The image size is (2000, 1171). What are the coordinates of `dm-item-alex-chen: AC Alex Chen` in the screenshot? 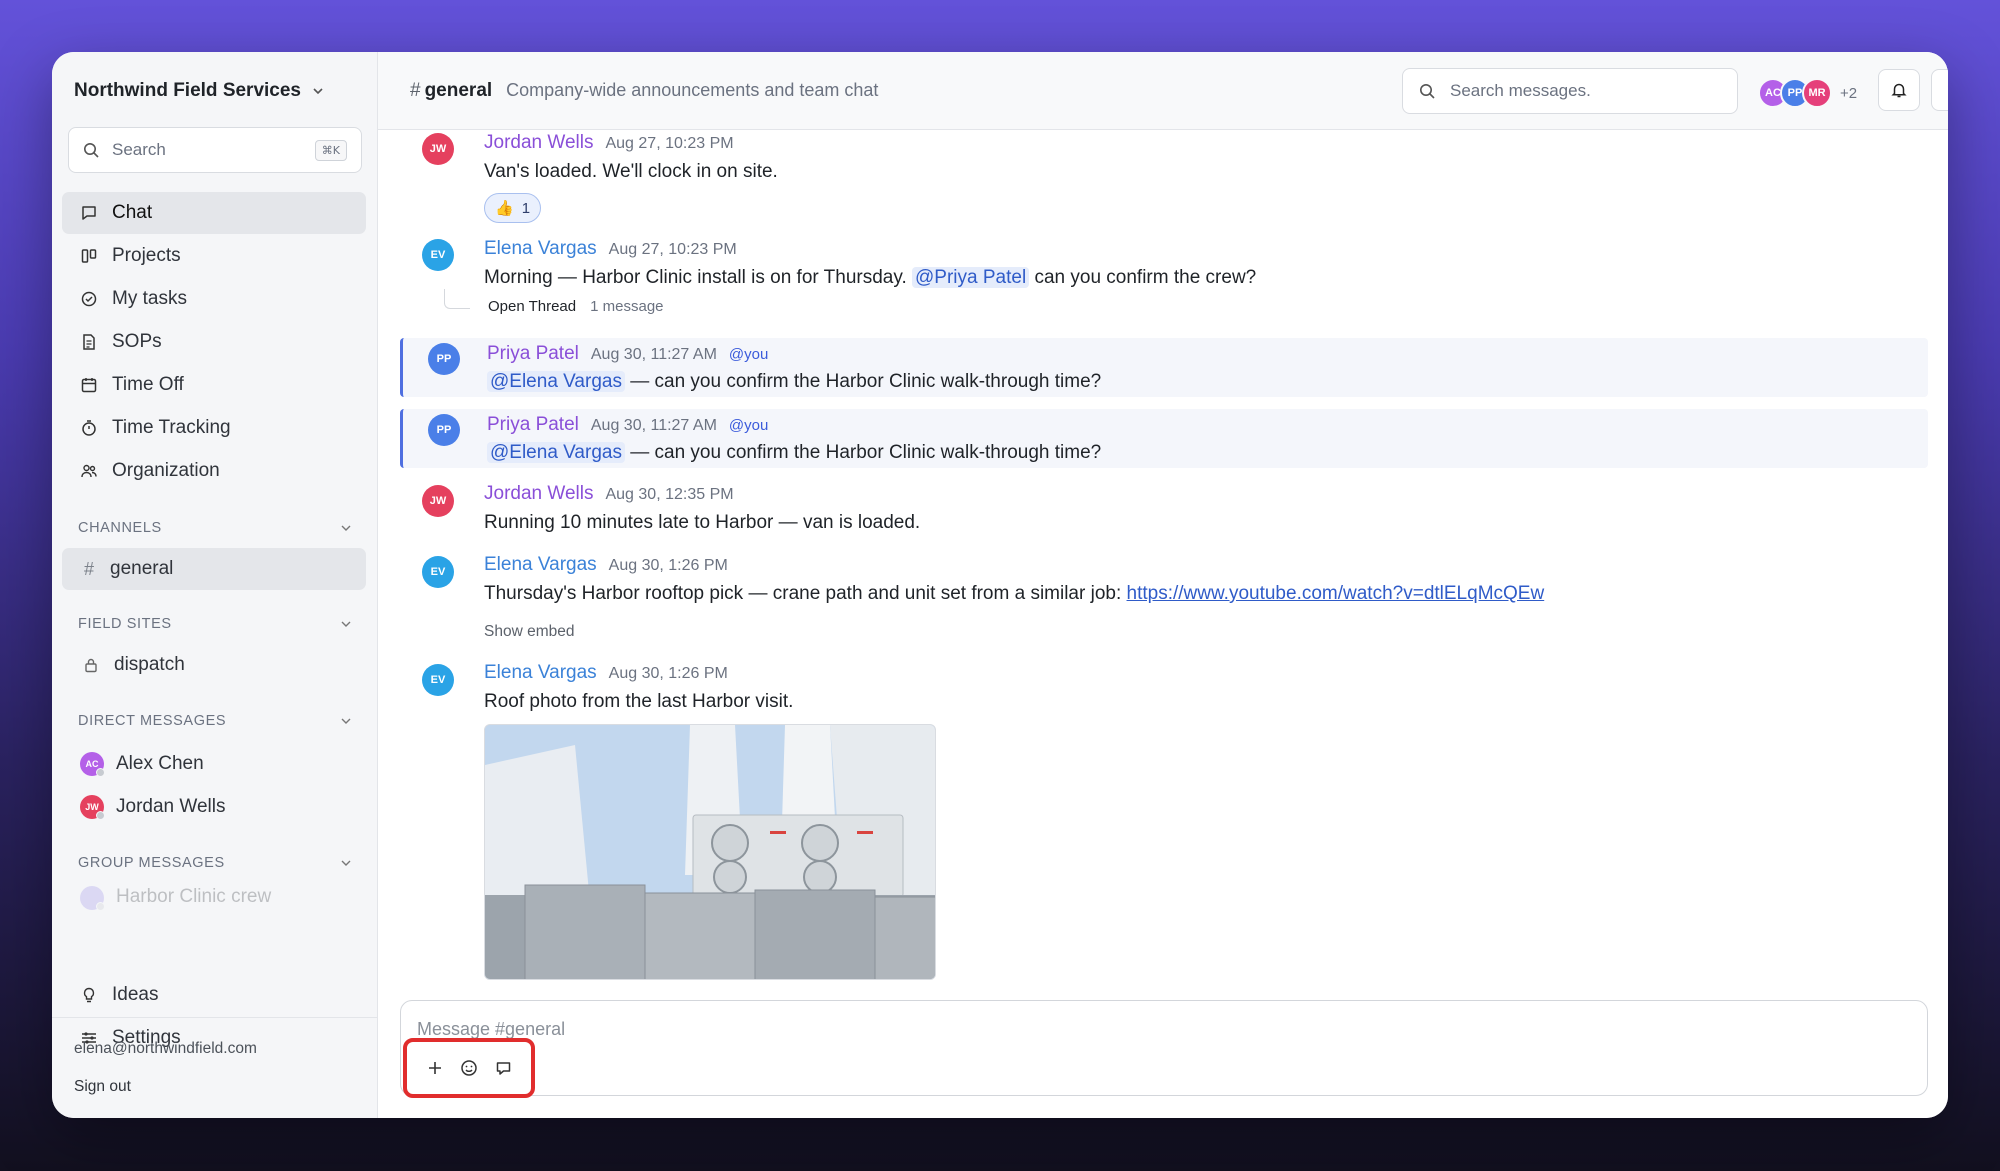 It's located at (214, 764).